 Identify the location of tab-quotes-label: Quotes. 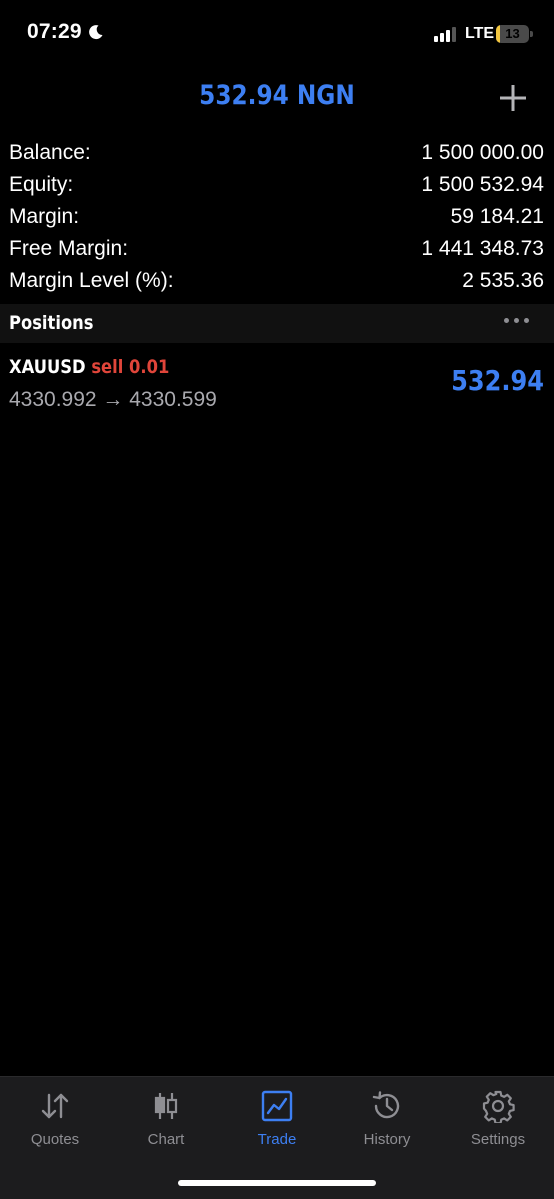
(55, 1139).